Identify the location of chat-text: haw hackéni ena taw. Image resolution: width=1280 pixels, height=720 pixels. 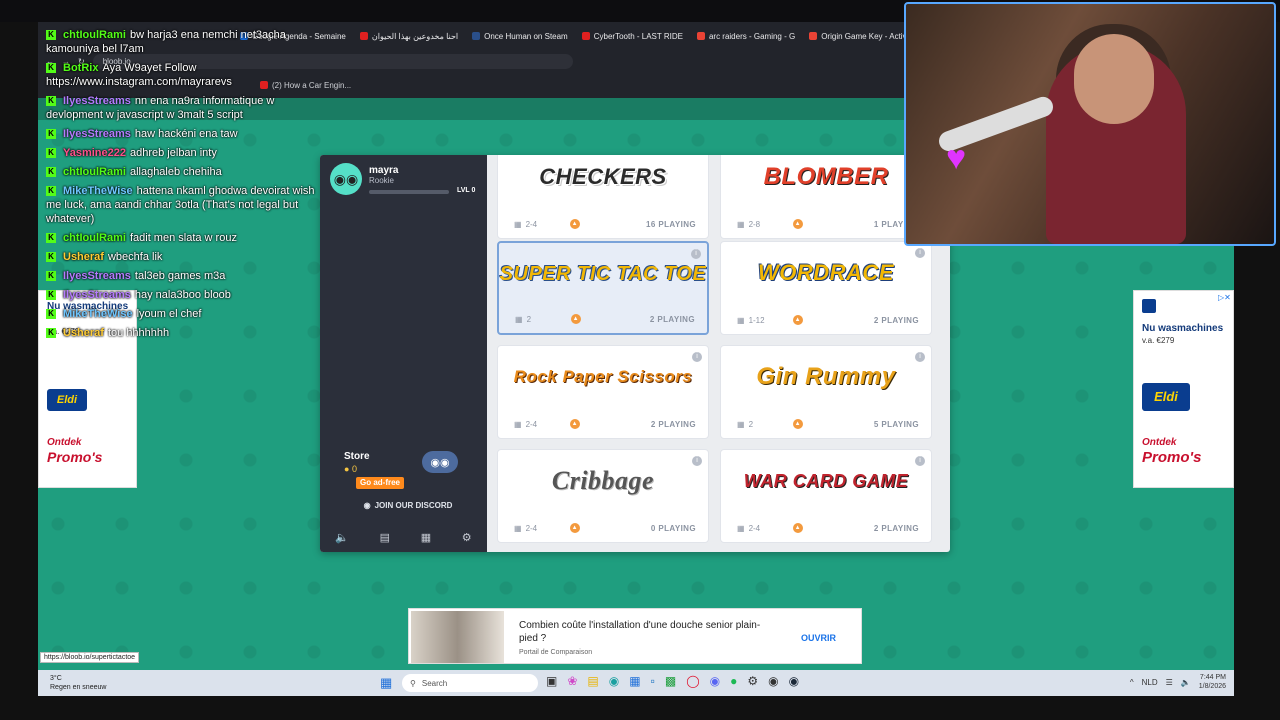
(186, 134).